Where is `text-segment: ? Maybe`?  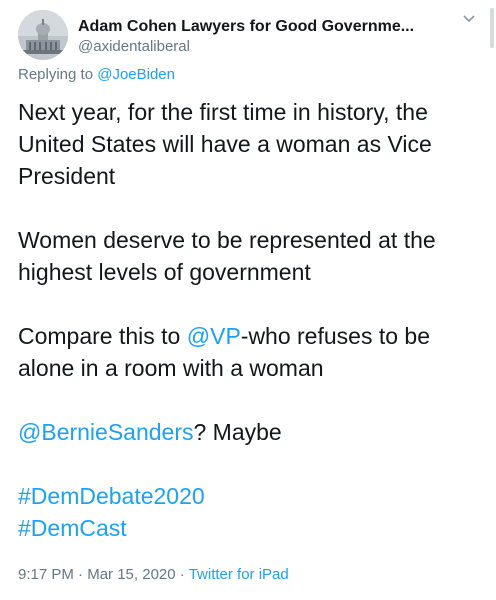 text-segment: ? Maybe is located at coordinates (237, 432).